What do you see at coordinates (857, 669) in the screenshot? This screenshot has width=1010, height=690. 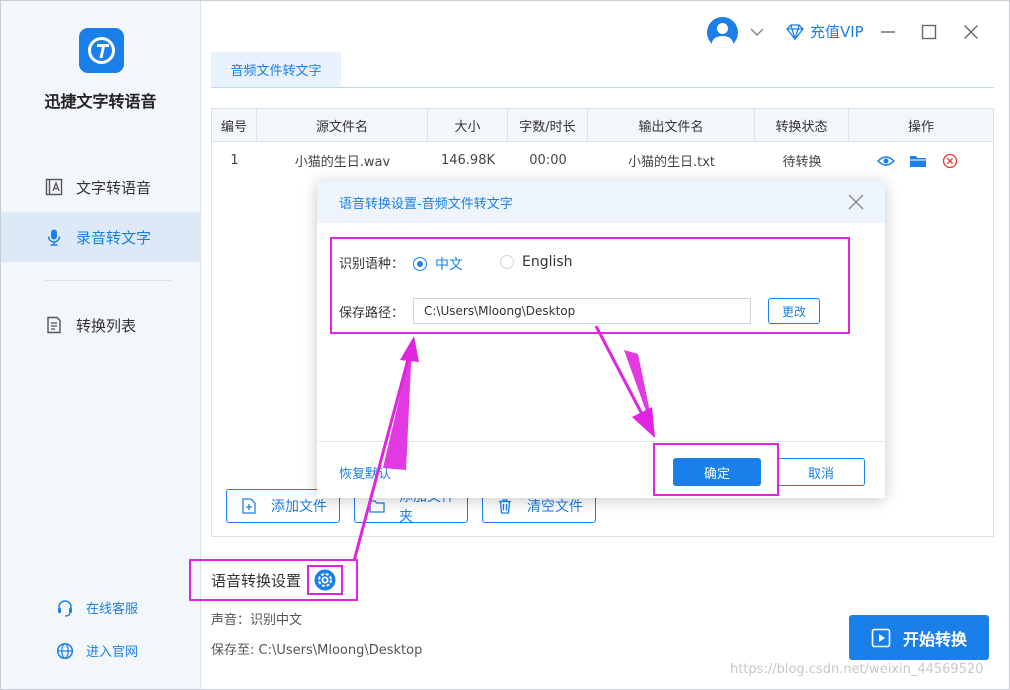 I see `watermark: https://blog.csdn.net/weixin_44569520` at bounding box center [857, 669].